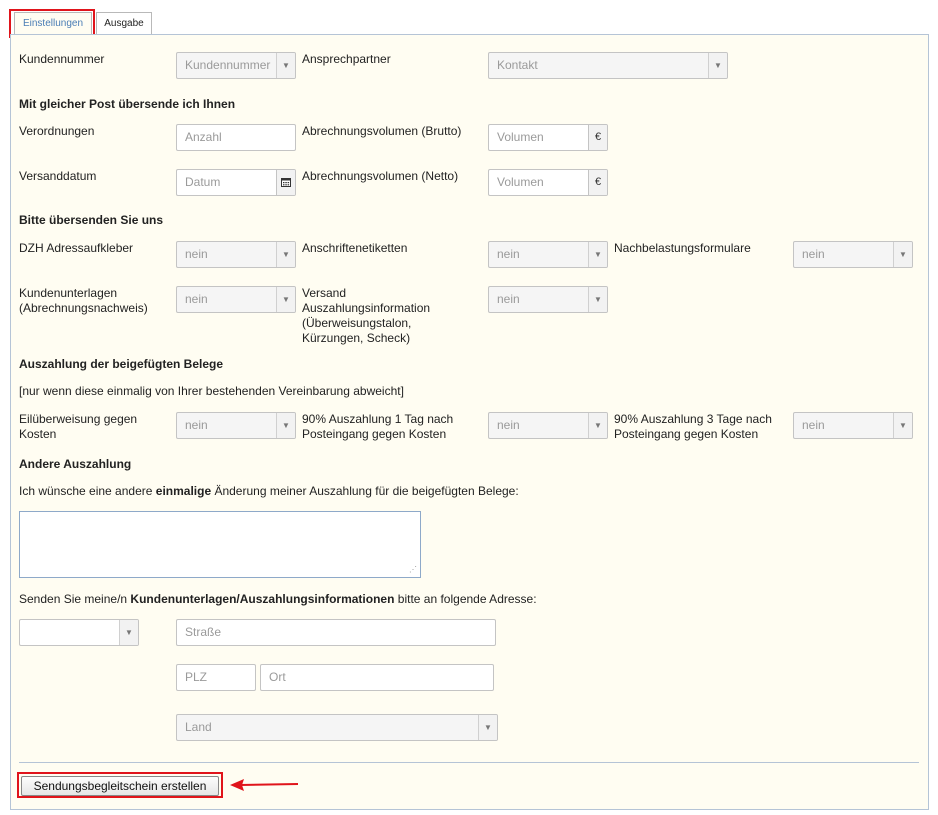 The image size is (938, 815). Describe the element at coordinates (203, 182) in the screenshot. I see `datum-placeholder: Datum` at that location.